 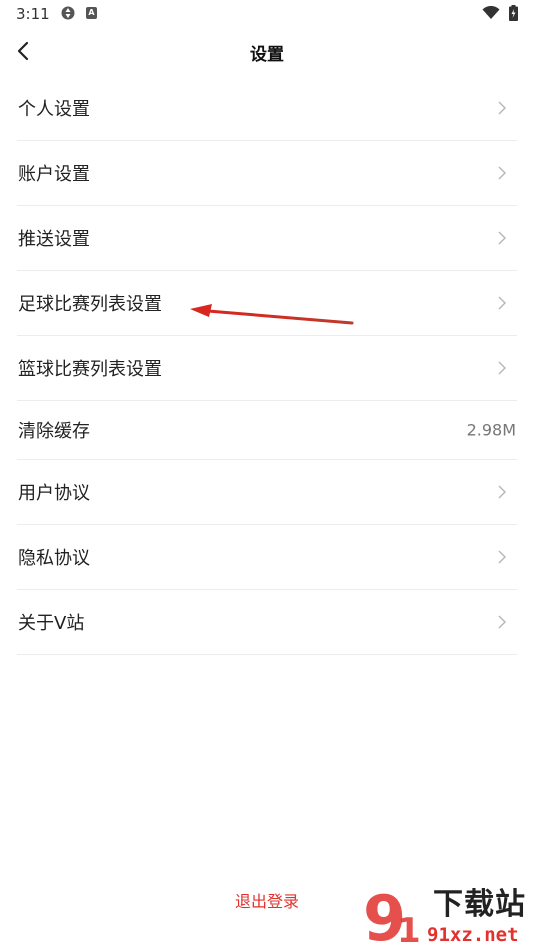 I want to click on settings-item-label: 篮球比赛列表设置, so click(x=90, y=369).